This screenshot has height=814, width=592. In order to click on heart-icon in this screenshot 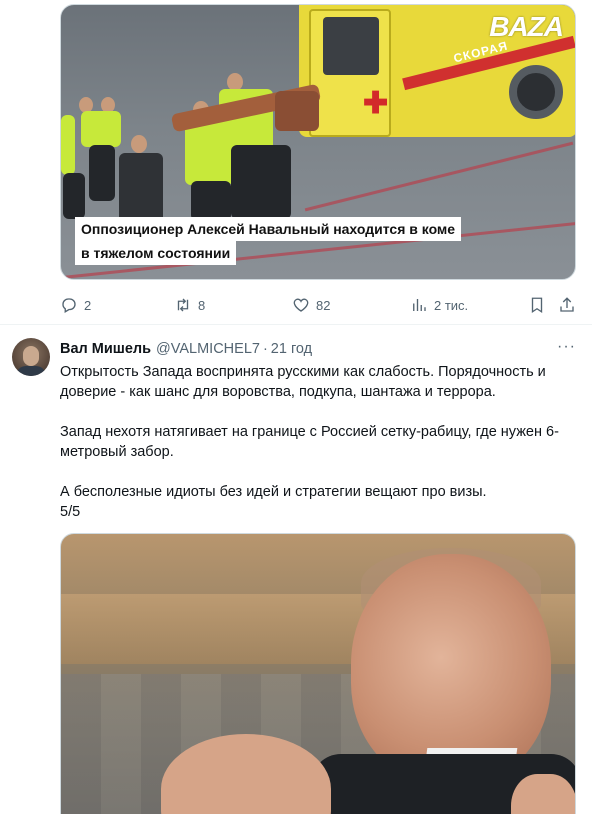, I will do `click(301, 305)`.